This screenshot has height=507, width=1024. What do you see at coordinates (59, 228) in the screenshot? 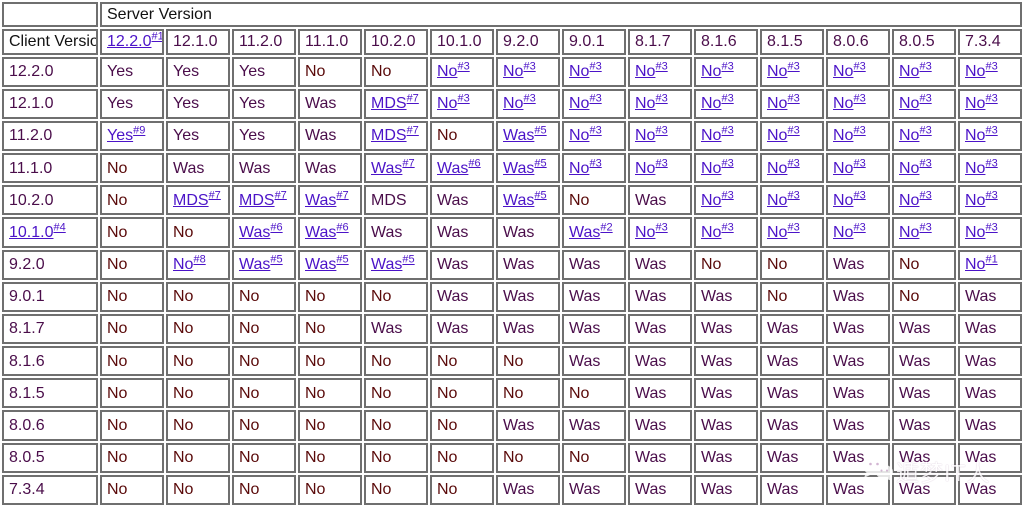
I see `footnote-ref: #4` at bounding box center [59, 228].